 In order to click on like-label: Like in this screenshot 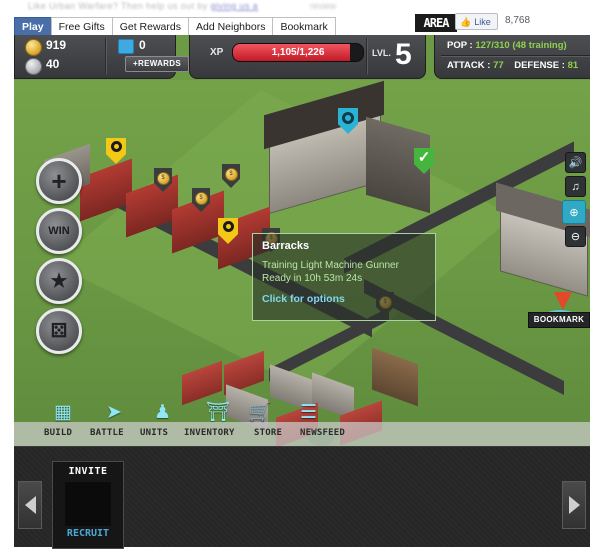, I will do `click(482, 21)`.